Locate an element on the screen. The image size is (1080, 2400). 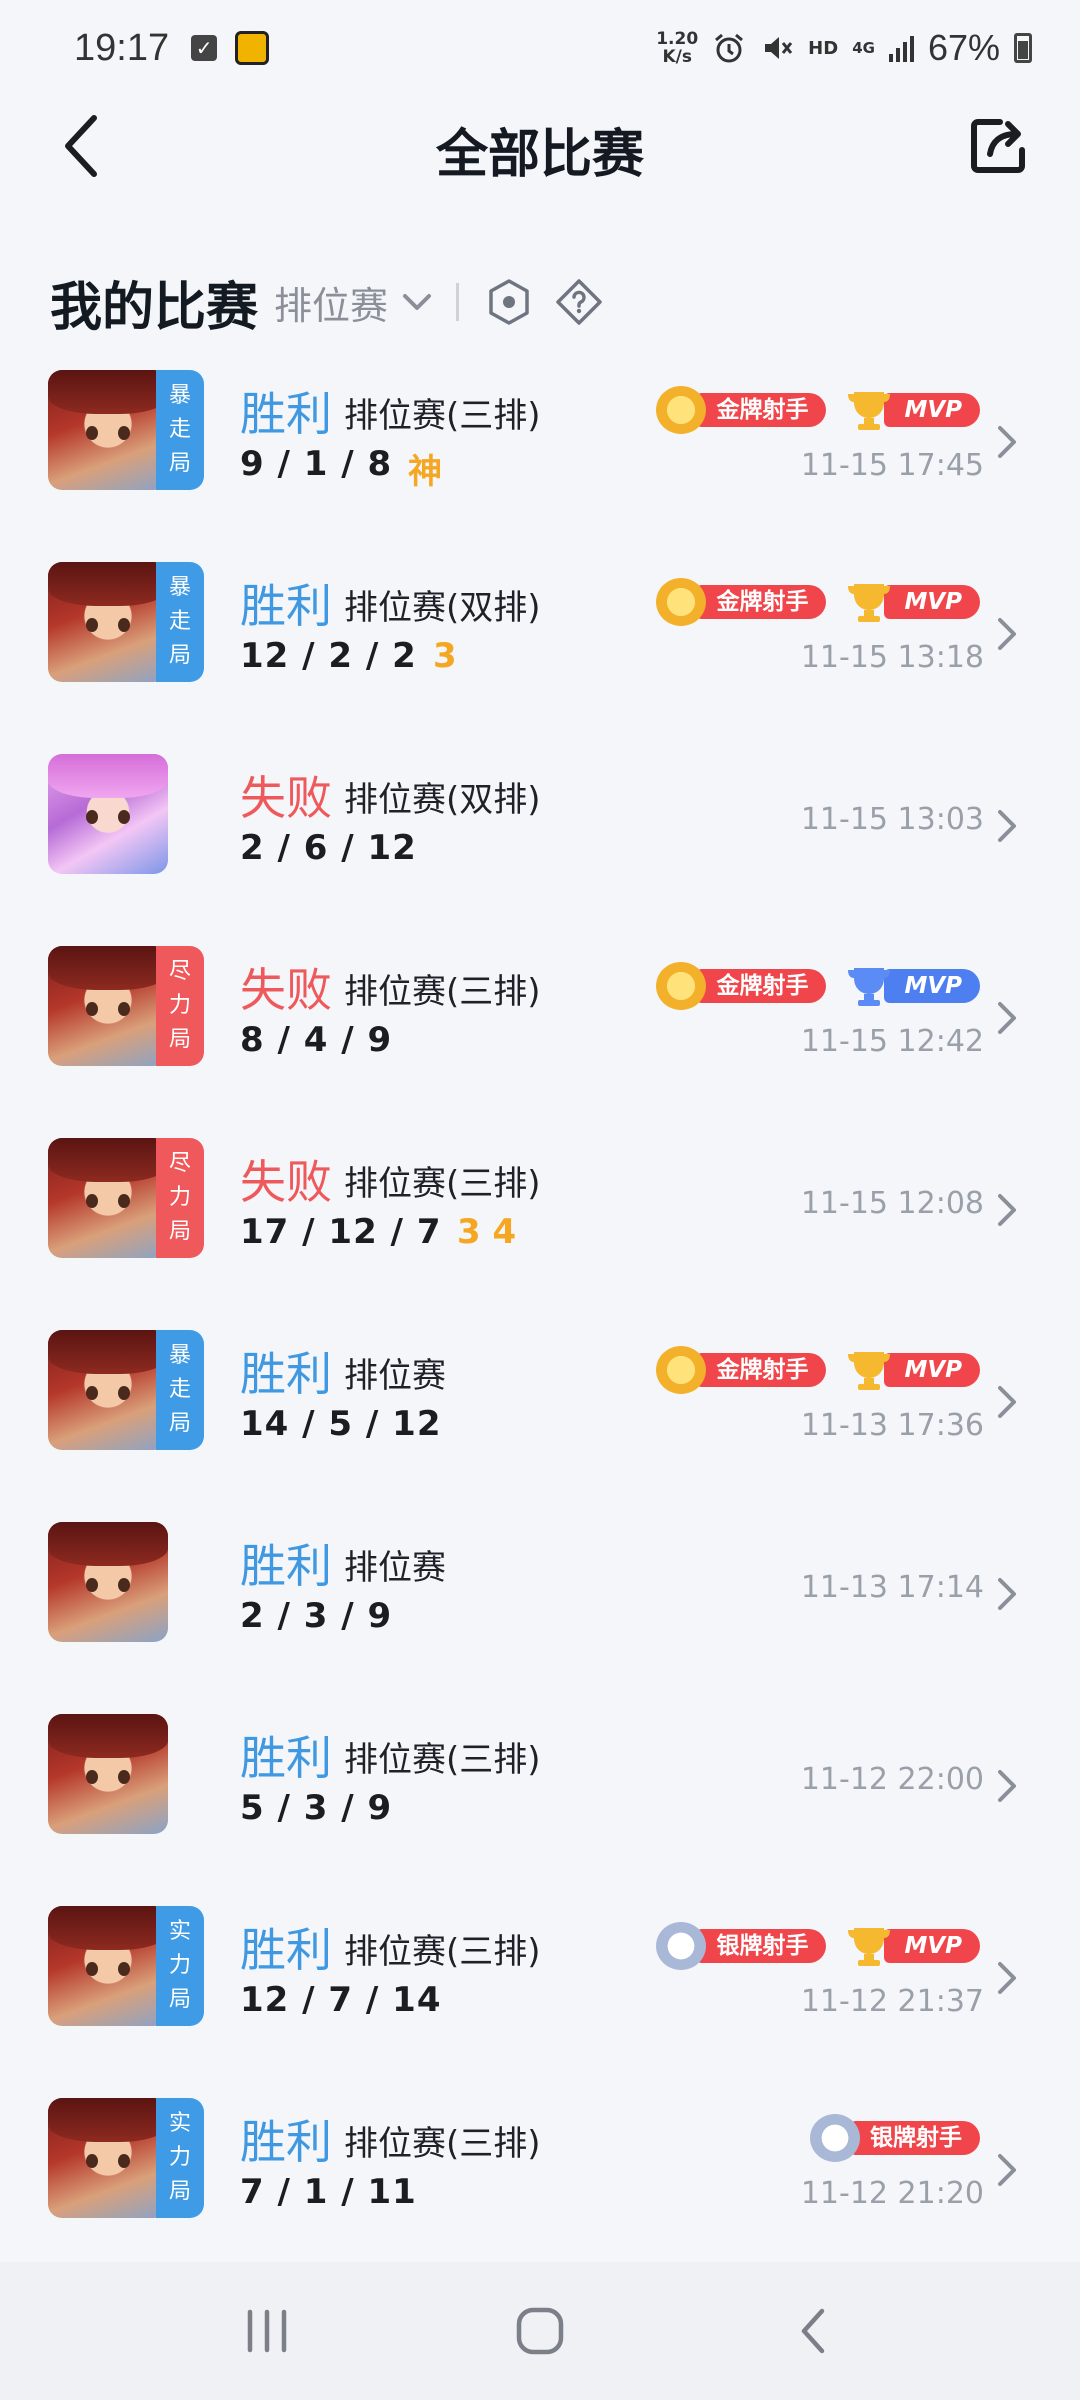
kda: 14 / 5 / 12 is located at coordinates (341, 1424).